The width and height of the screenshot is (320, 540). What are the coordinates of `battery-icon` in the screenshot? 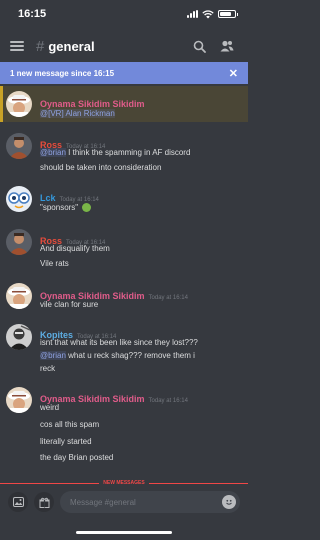 It's located at (228, 14).